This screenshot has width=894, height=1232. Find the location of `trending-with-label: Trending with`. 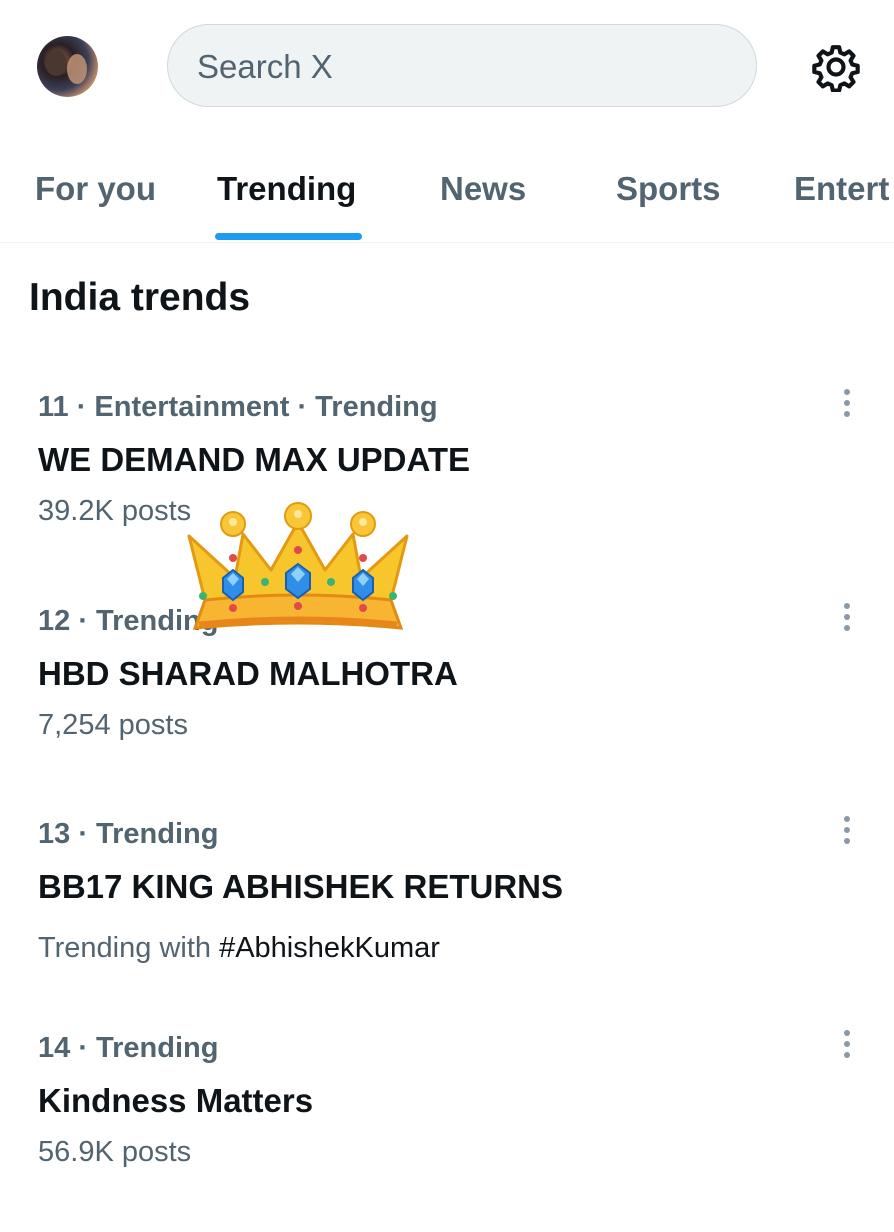

trending-with-label: Trending with is located at coordinates (125, 948).